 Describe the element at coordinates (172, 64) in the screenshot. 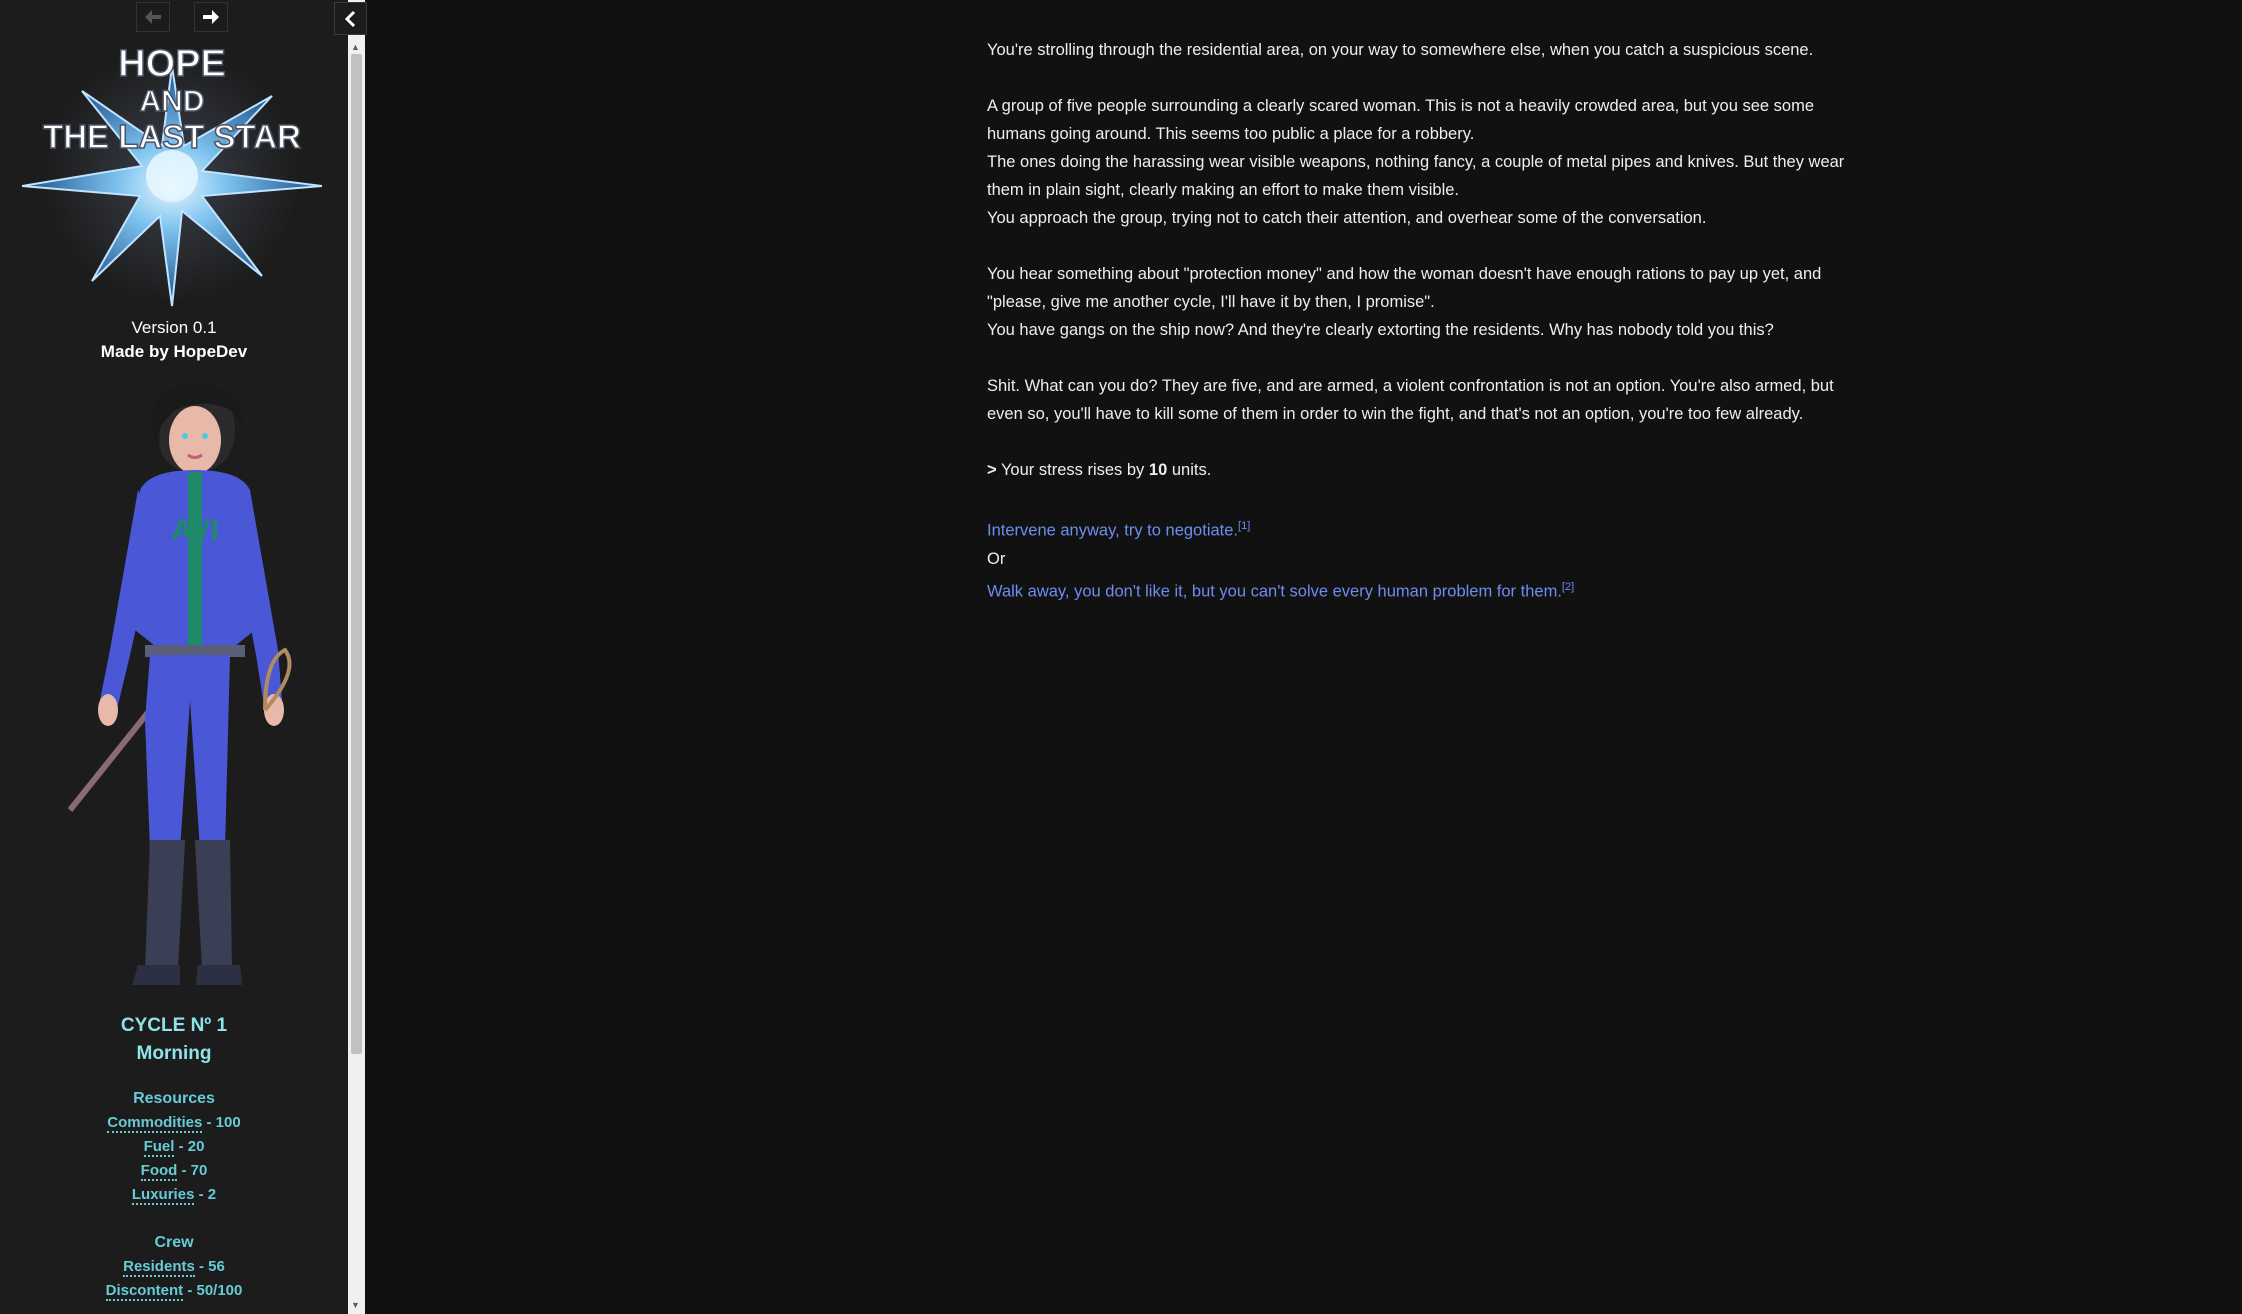

I see `logo-line-1: HOPE` at that location.